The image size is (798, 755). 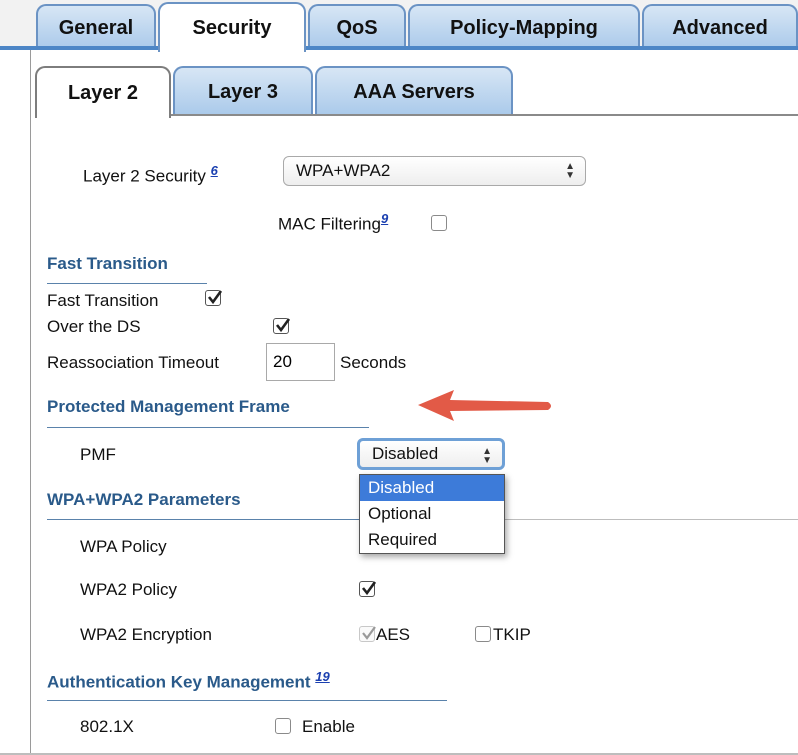 What do you see at coordinates (405, 453) in the screenshot?
I see `pmf-select-value: Disabled` at bounding box center [405, 453].